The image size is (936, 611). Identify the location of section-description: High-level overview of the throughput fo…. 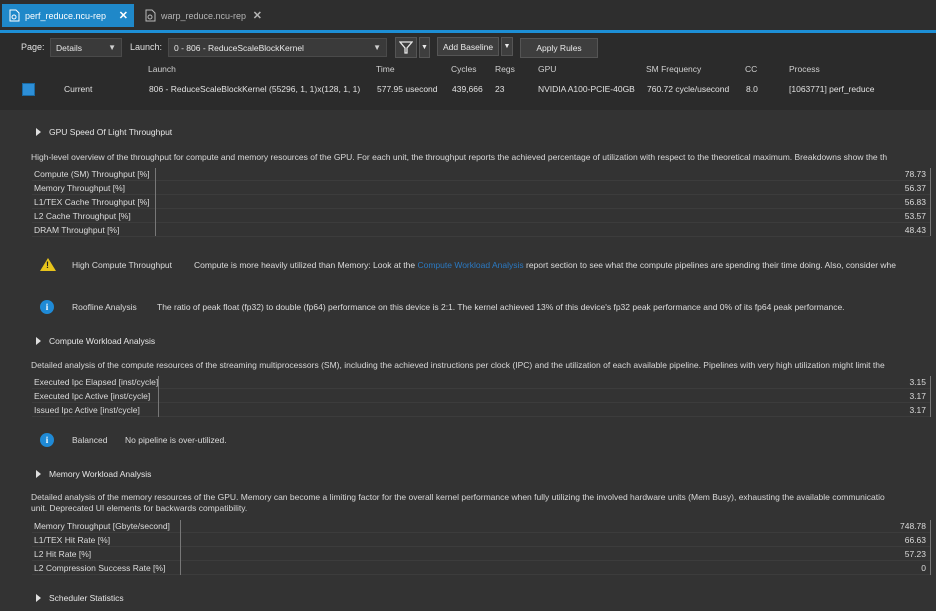
(459, 157).